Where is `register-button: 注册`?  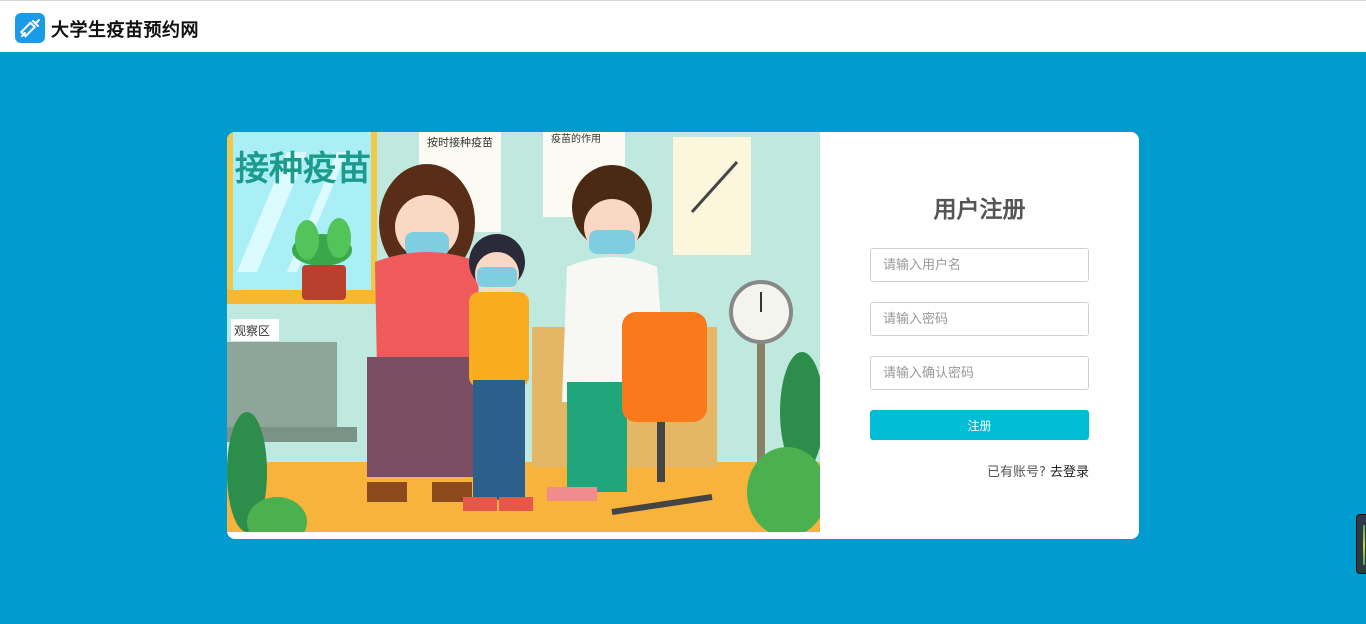 register-button: 注册 is located at coordinates (979, 425).